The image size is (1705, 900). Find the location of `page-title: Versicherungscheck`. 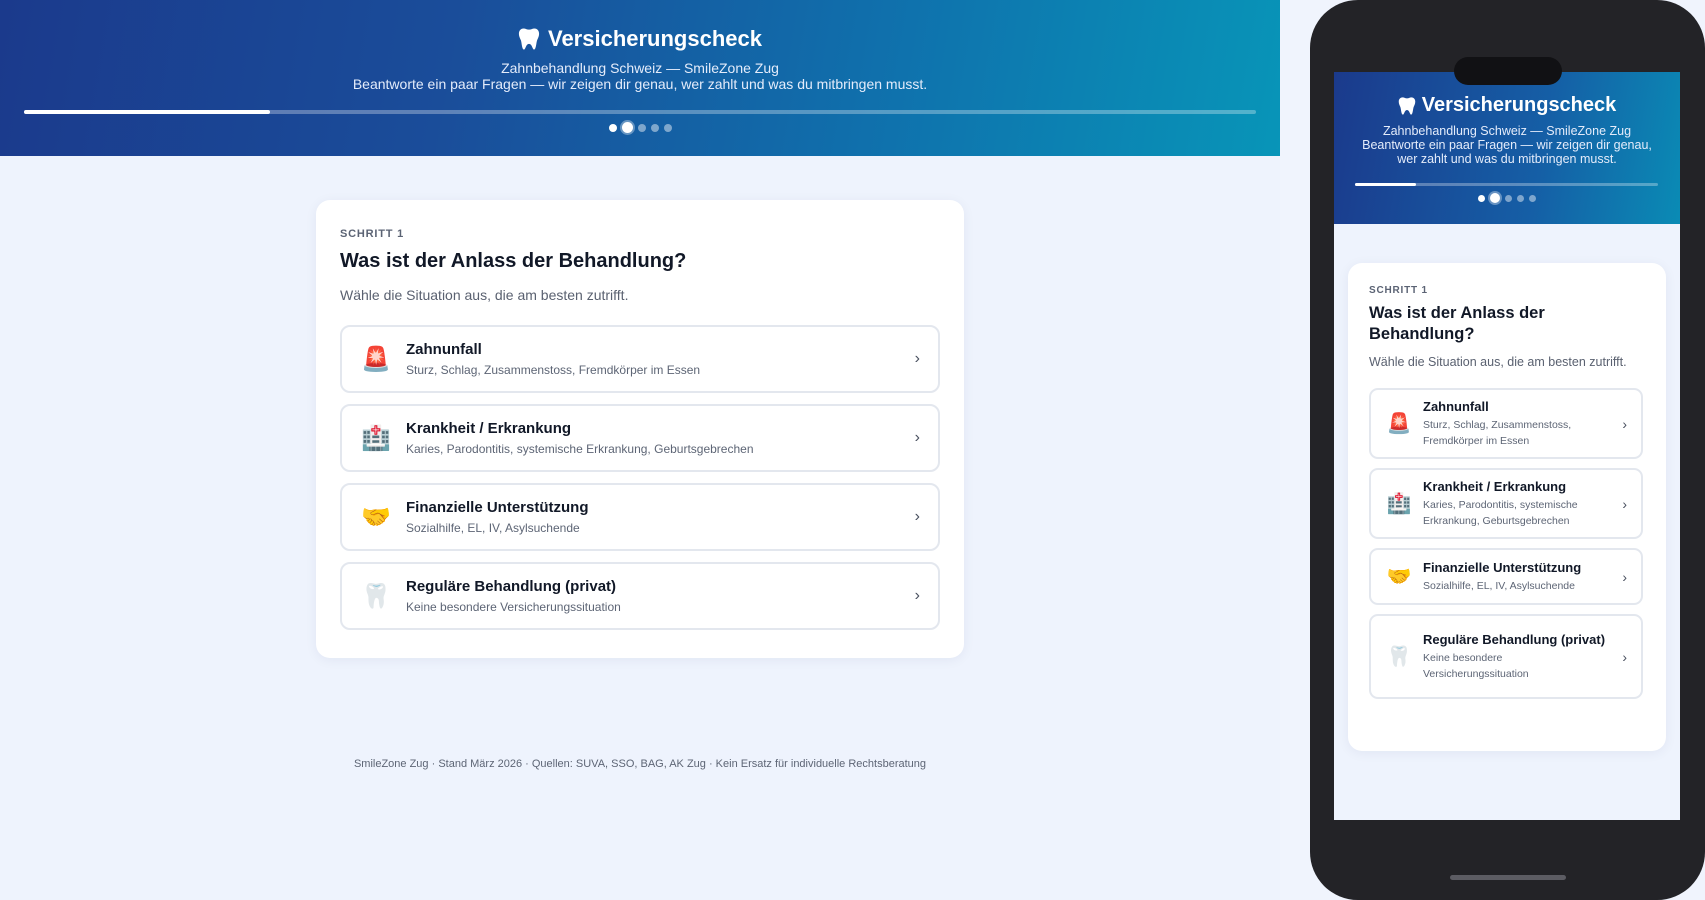

page-title: Versicherungscheck is located at coordinates (640, 39).